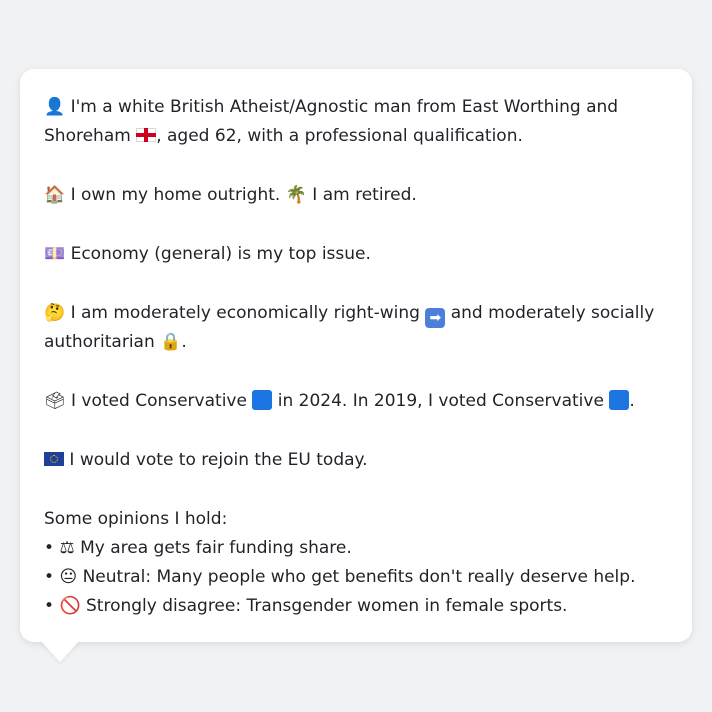 The image size is (712, 712). What do you see at coordinates (67, 548) in the screenshot?
I see `balance-scale-icon: ⚖` at bounding box center [67, 548].